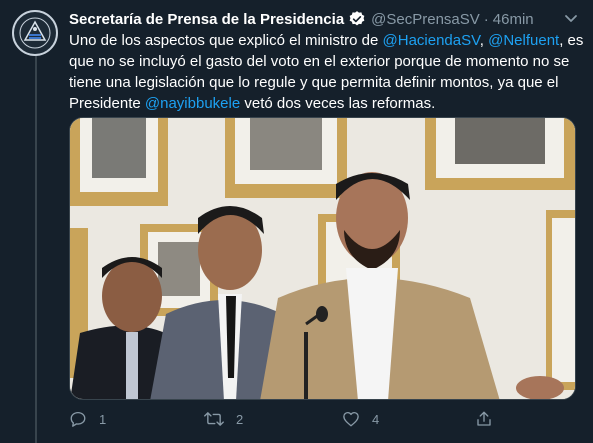  I want to click on handle: @SecPrensaSV, so click(425, 19).